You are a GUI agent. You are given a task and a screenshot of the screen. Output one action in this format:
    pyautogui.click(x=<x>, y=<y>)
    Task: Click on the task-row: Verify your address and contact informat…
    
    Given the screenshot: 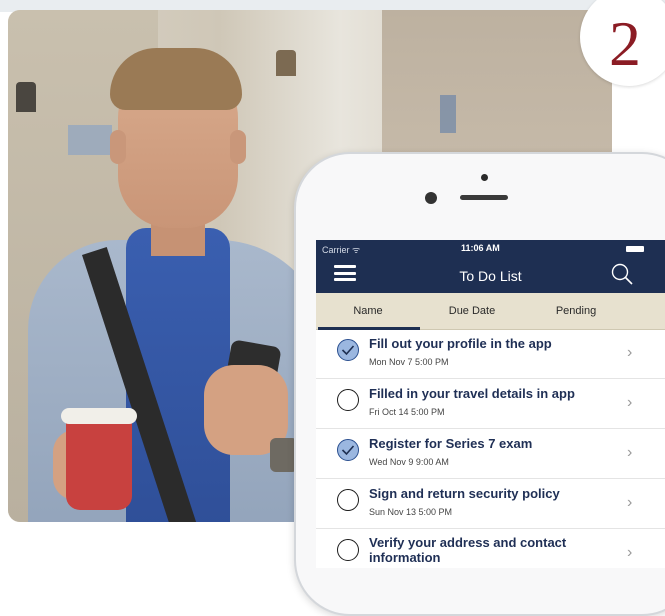 What is the action you would take?
    pyautogui.click(x=490, y=548)
    